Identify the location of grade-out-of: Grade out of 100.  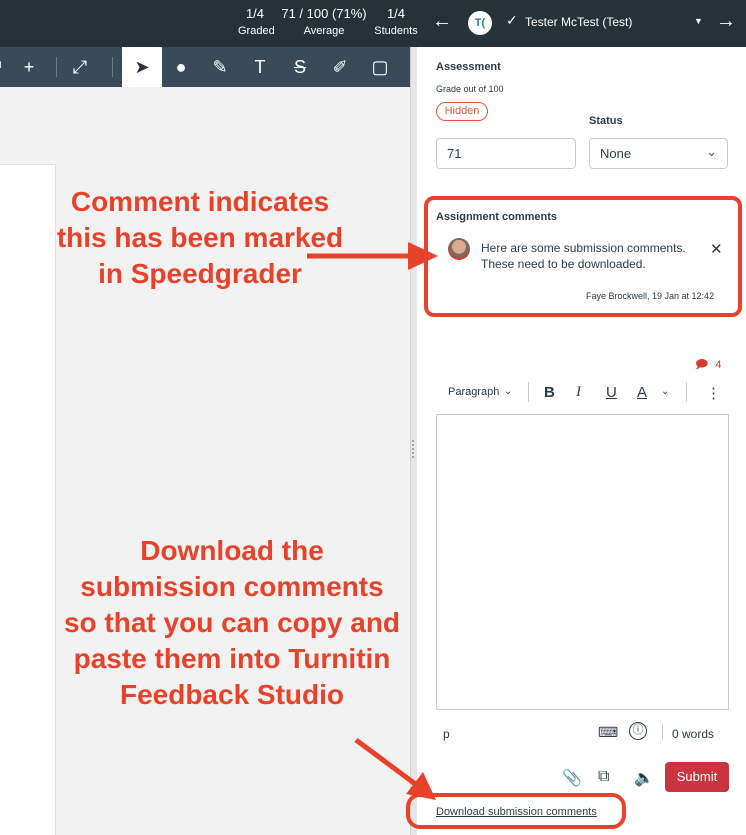
(470, 89).